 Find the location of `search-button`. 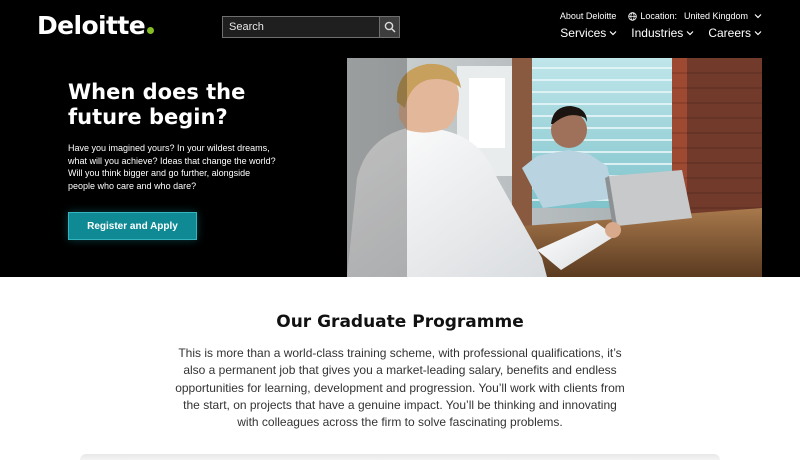

search-button is located at coordinates (390, 27).